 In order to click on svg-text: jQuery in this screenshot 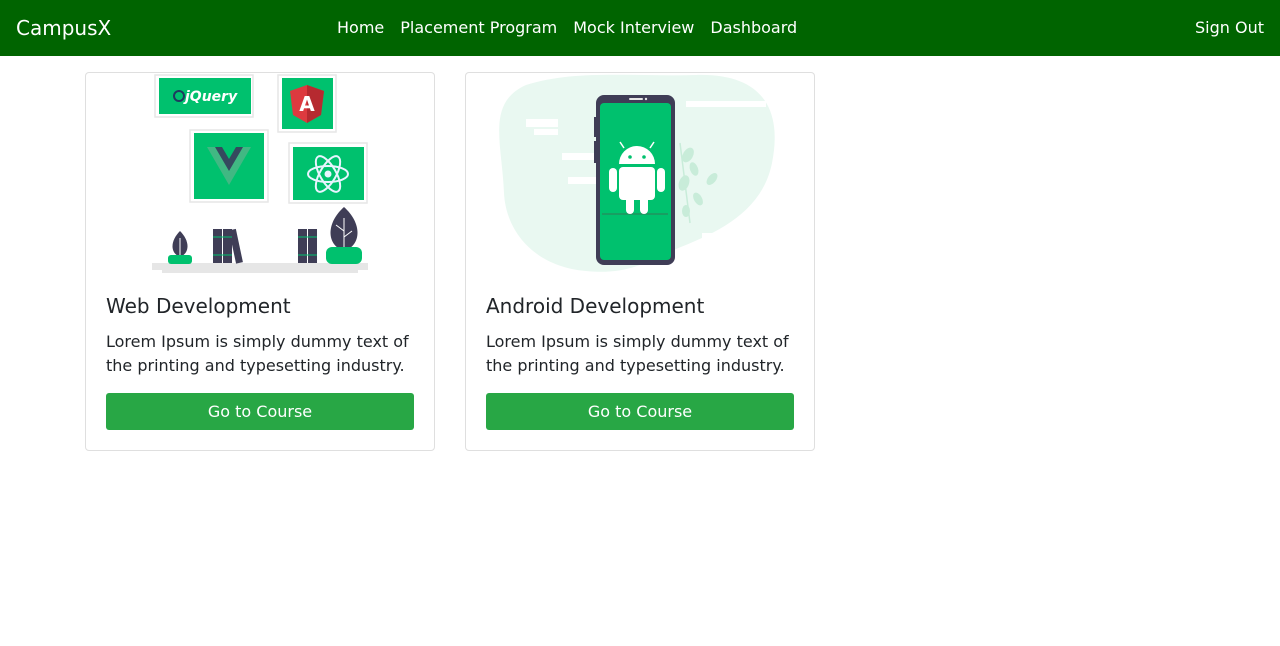, I will do `click(210, 97)`.